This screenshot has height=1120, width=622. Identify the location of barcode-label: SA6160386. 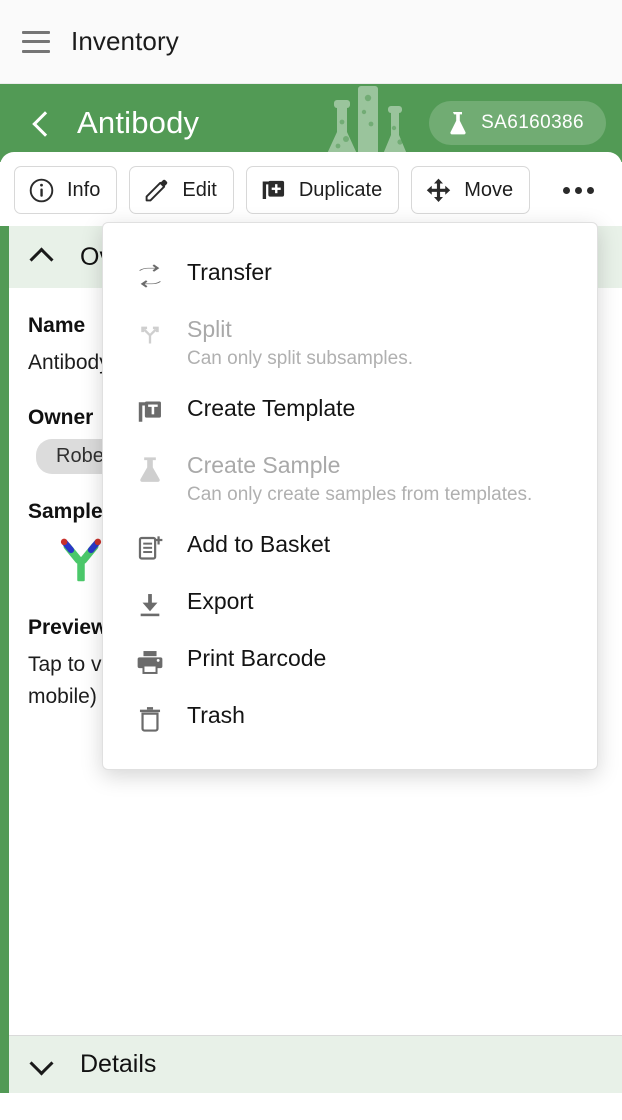
(532, 122).